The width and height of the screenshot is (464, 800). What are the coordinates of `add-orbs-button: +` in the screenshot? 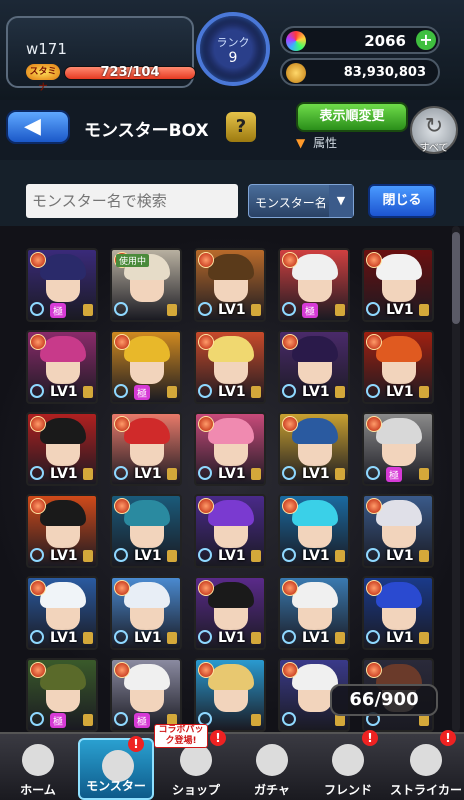 It's located at (426, 40).